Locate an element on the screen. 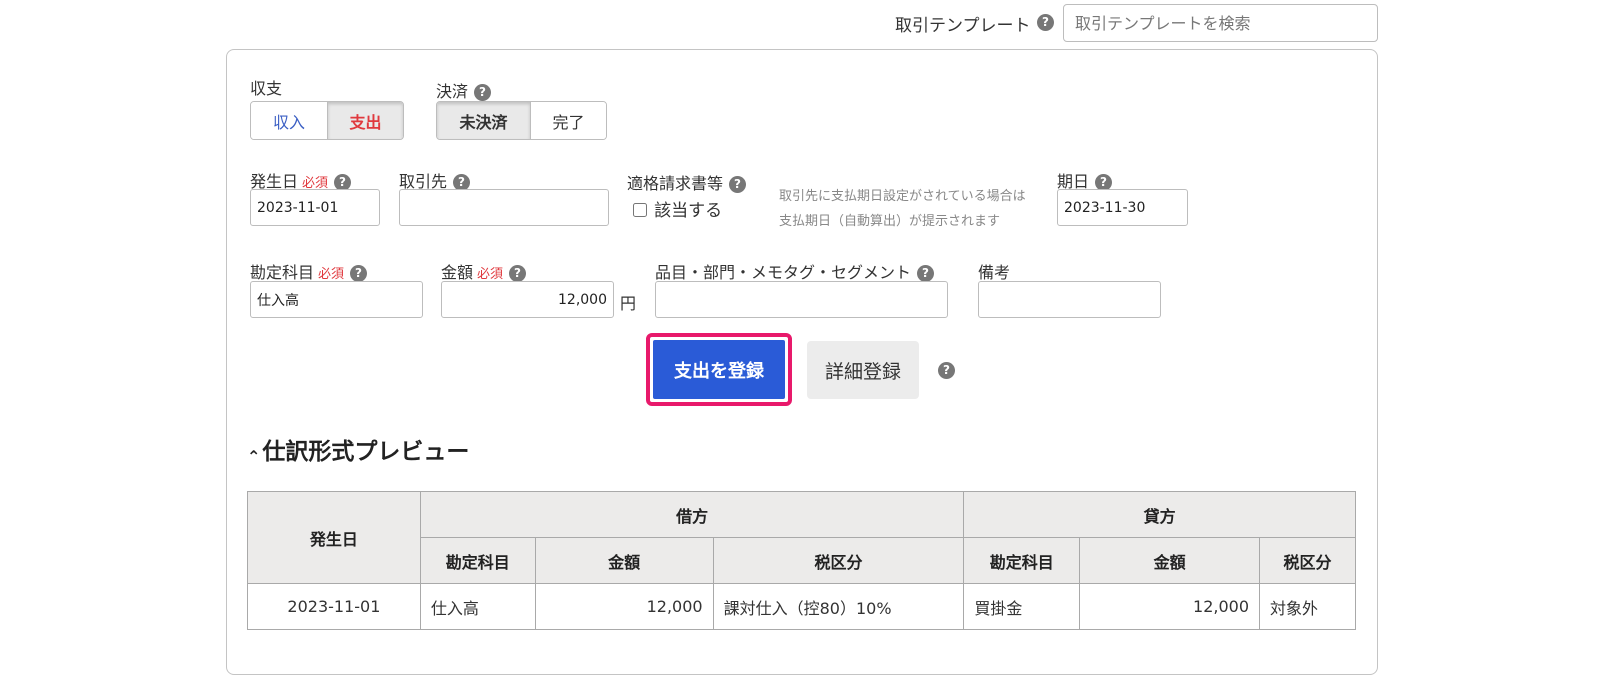 This screenshot has height=687, width=1600. expense-option: 支出 is located at coordinates (365, 120).